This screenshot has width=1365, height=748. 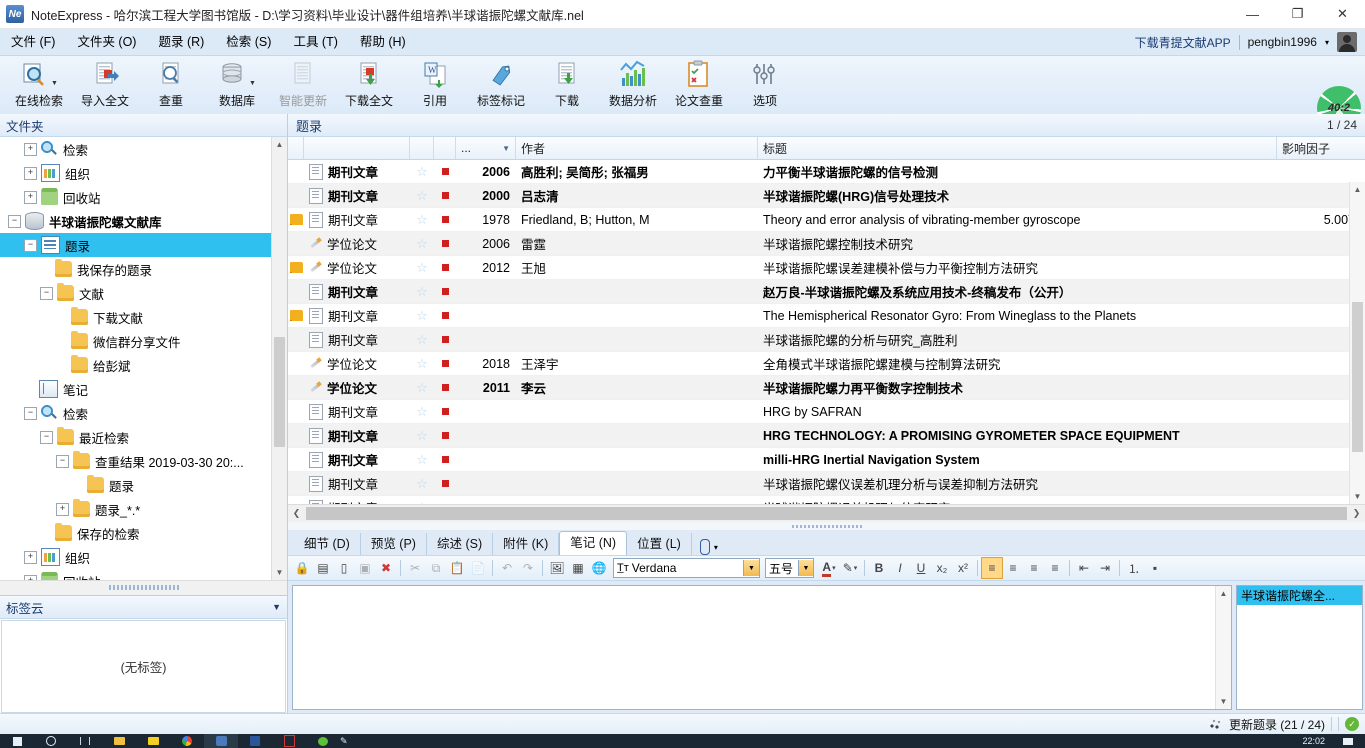 What do you see at coordinates (637, 148) in the screenshot?
I see `col-header-author: 作者` at bounding box center [637, 148].